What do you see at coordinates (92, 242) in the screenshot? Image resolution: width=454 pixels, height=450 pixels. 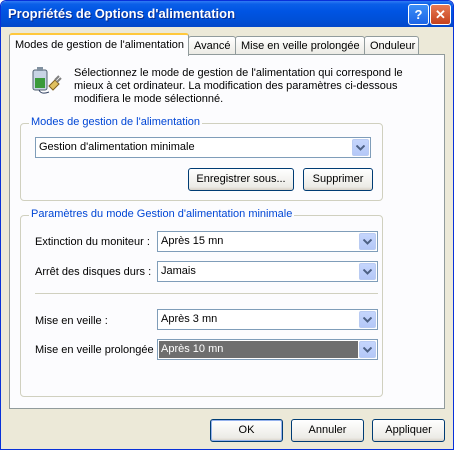 I see `monitor-label: Extinction du moniteur :` at bounding box center [92, 242].